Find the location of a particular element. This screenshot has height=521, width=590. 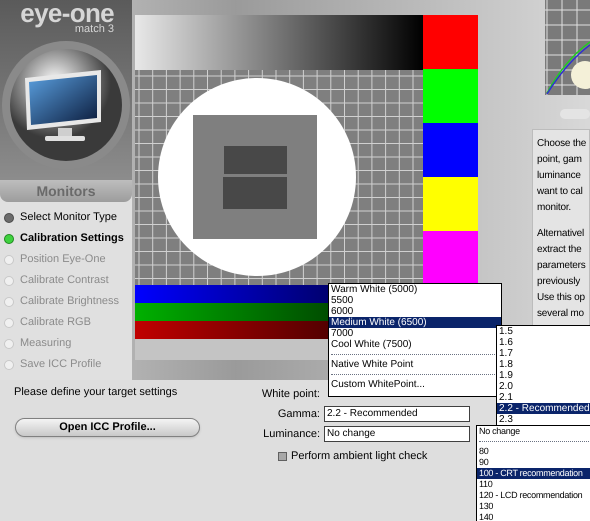

step-label: Select Monitor Type is located at coordinates (69, 217).